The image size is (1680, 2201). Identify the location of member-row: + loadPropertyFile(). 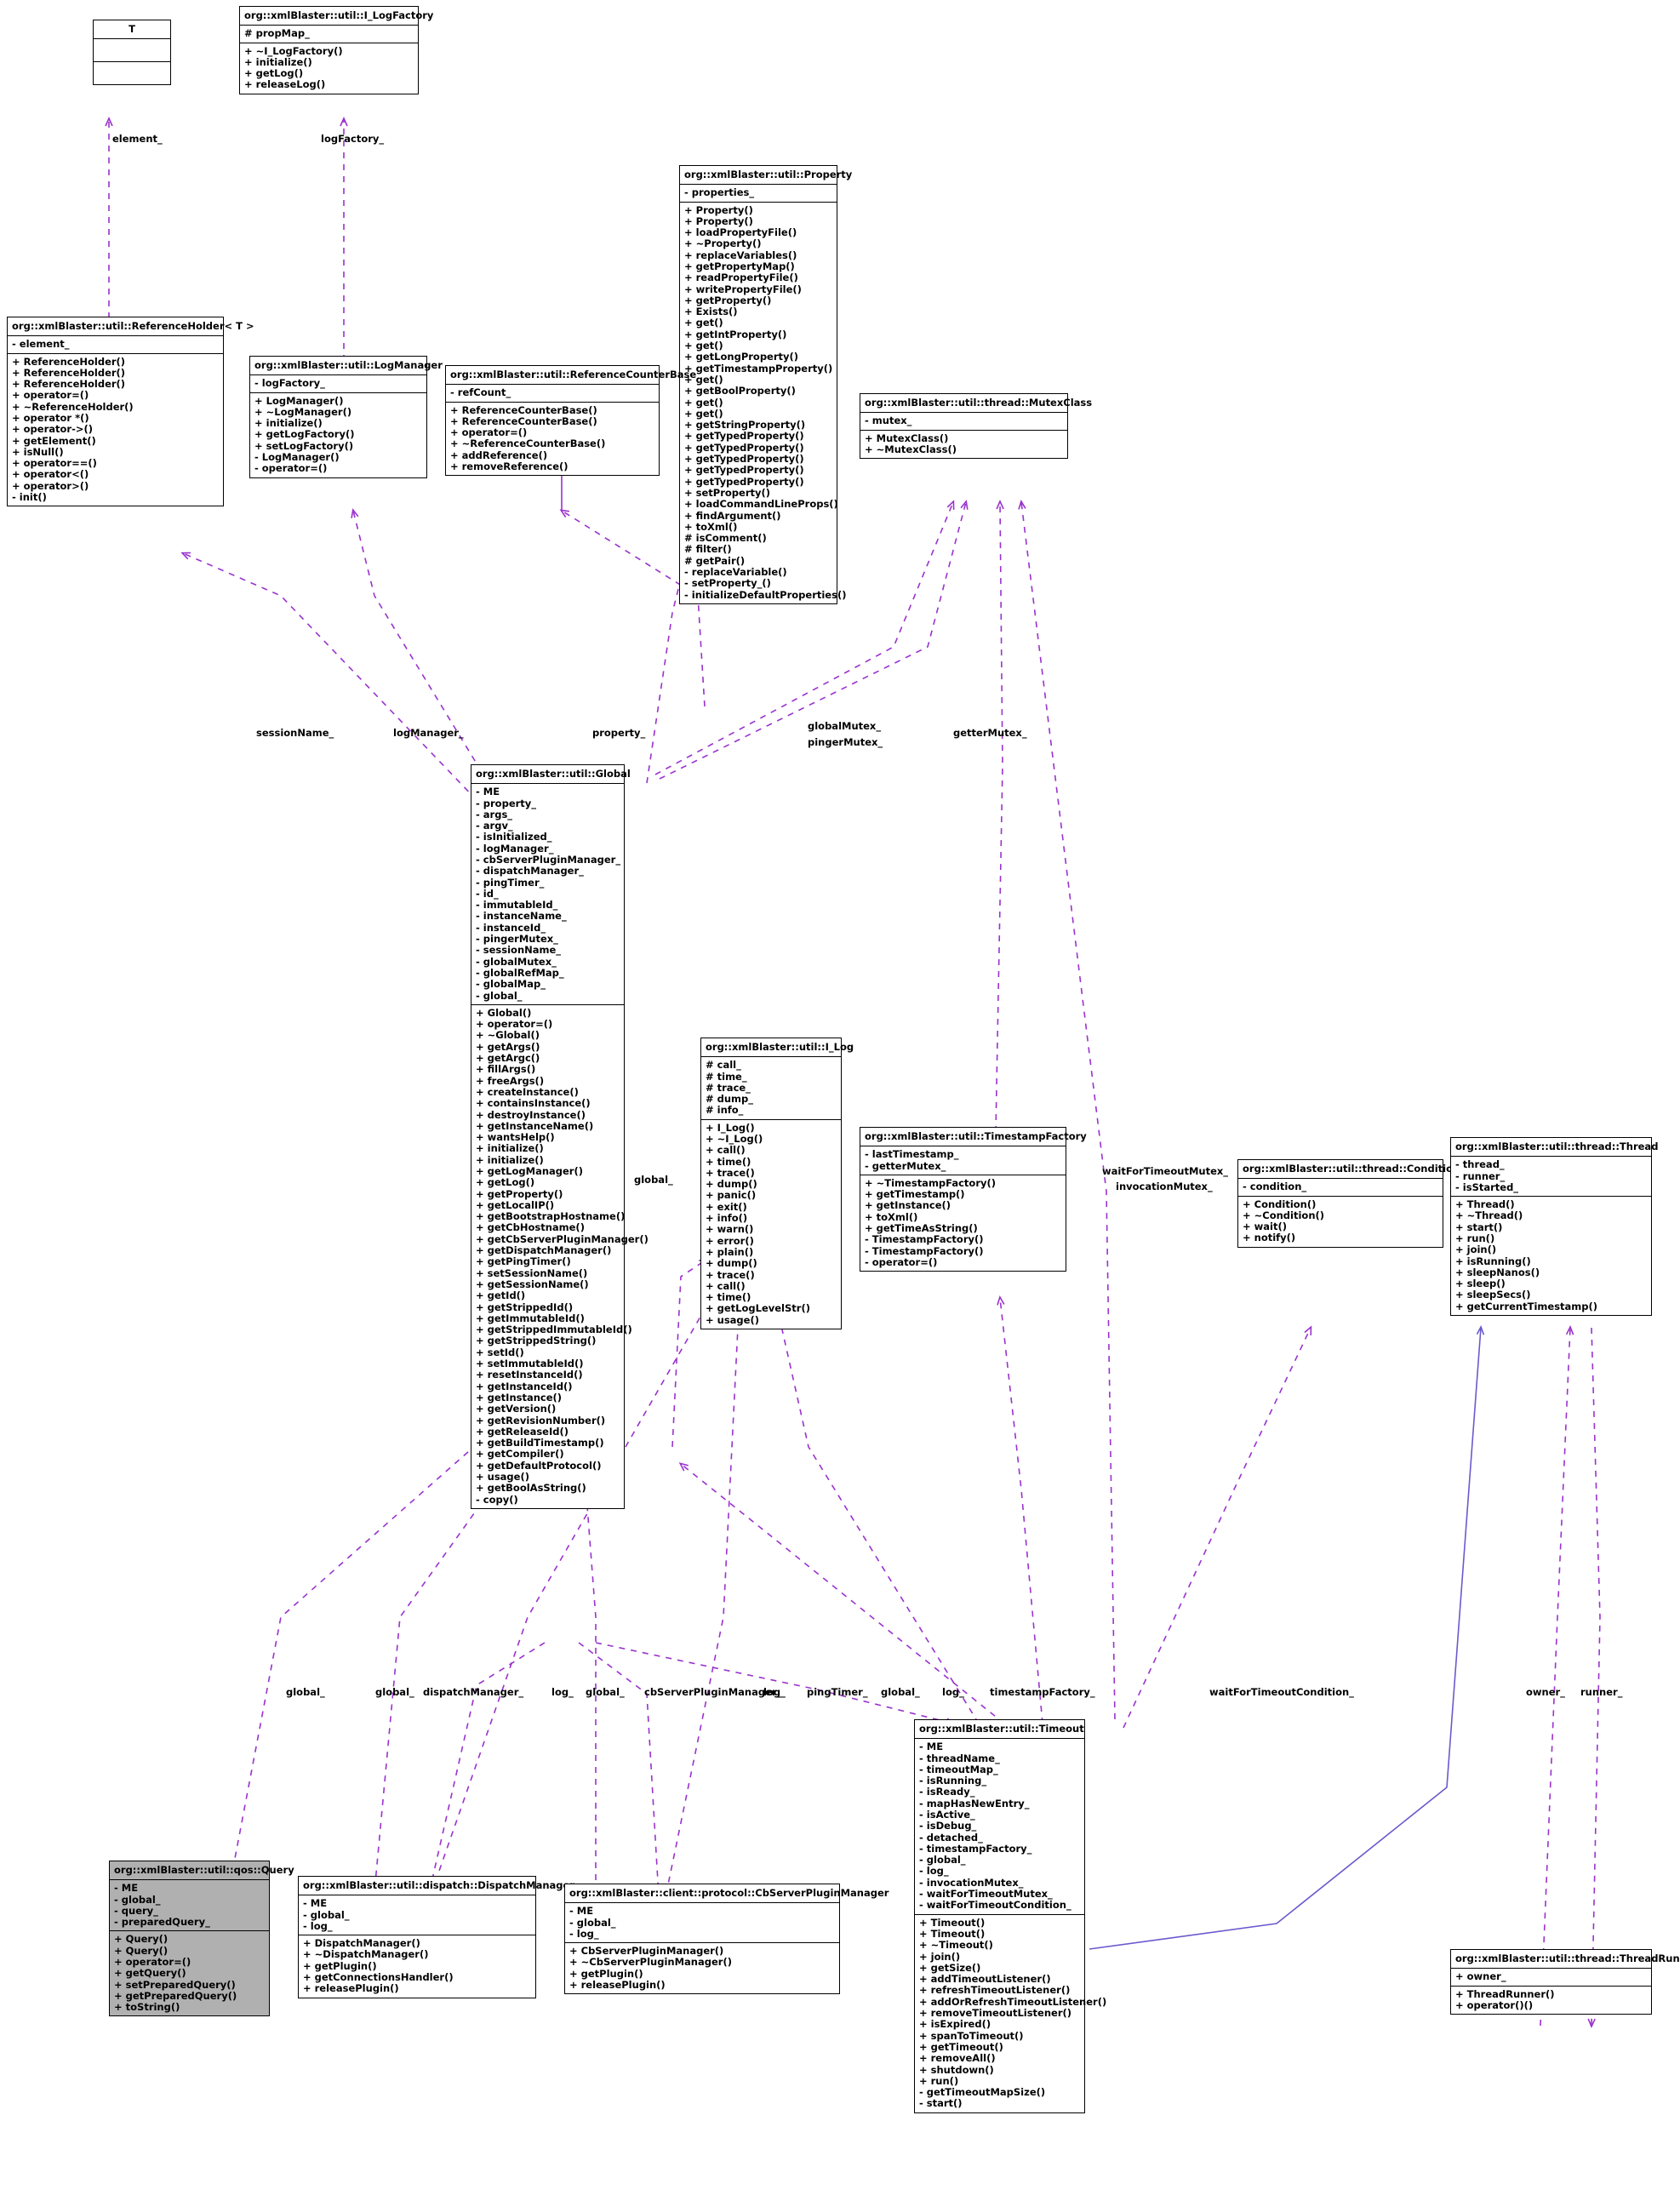
(740, 232).